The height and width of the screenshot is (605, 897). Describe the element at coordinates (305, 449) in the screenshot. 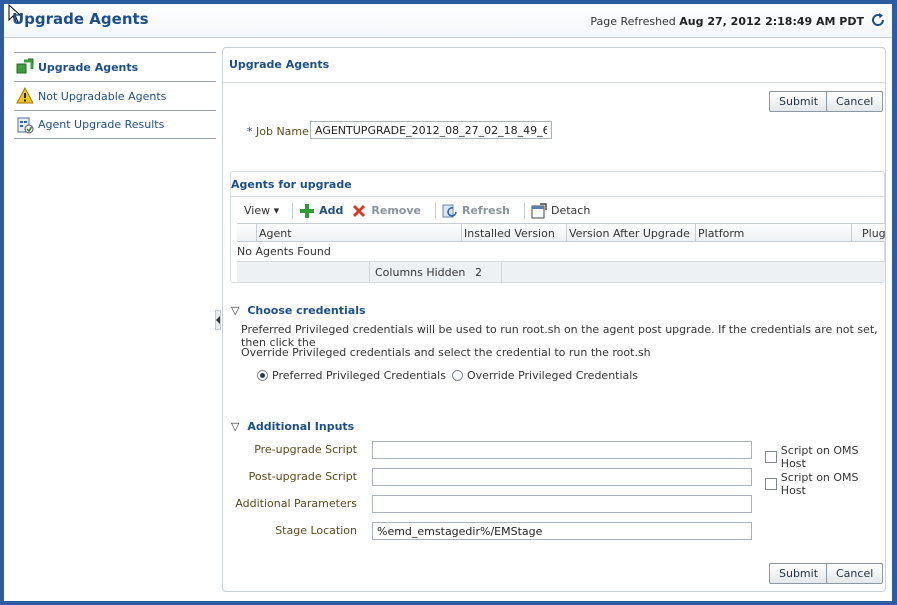

I see `pre-upgrade-script-label: Pre-upgrade Script` at that location.